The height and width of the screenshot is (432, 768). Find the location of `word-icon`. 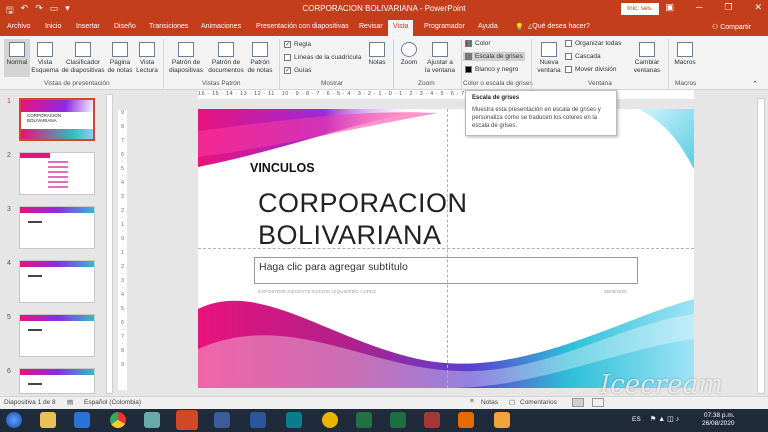

word-icon is located at coordinates (258, 420).